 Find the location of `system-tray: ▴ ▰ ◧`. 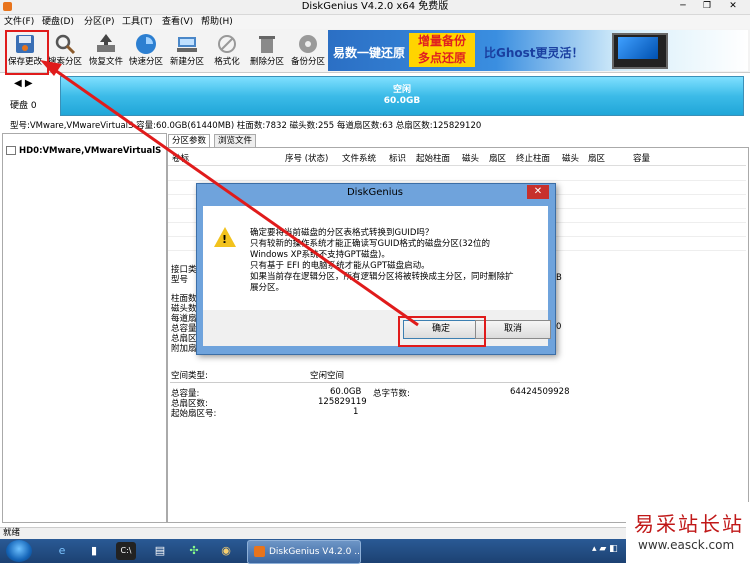

system-tray: ▴ ▰ ◧ is located at coordinates (605, 549).